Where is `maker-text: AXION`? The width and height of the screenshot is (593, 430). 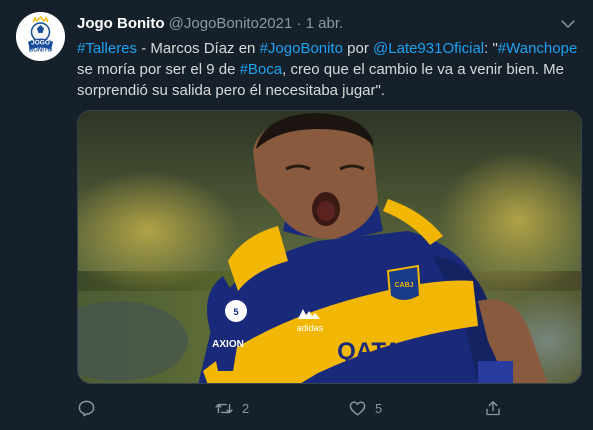
maker-text: AXION is located at coordinates (228, 344).